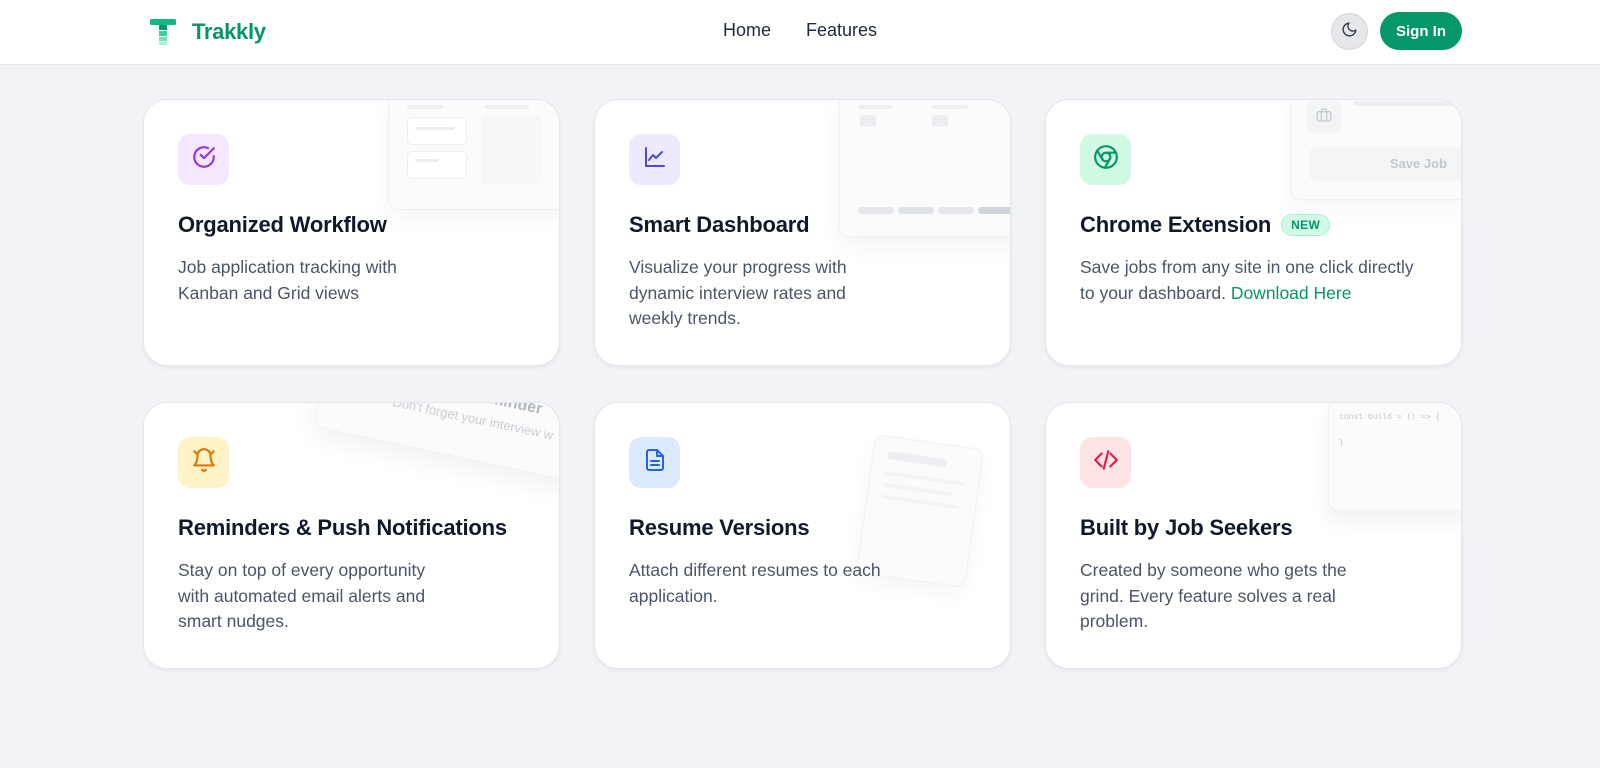 The width and height of the screenshot is (1600, 768). I want to click on moon-icon, so click(1349, 32).